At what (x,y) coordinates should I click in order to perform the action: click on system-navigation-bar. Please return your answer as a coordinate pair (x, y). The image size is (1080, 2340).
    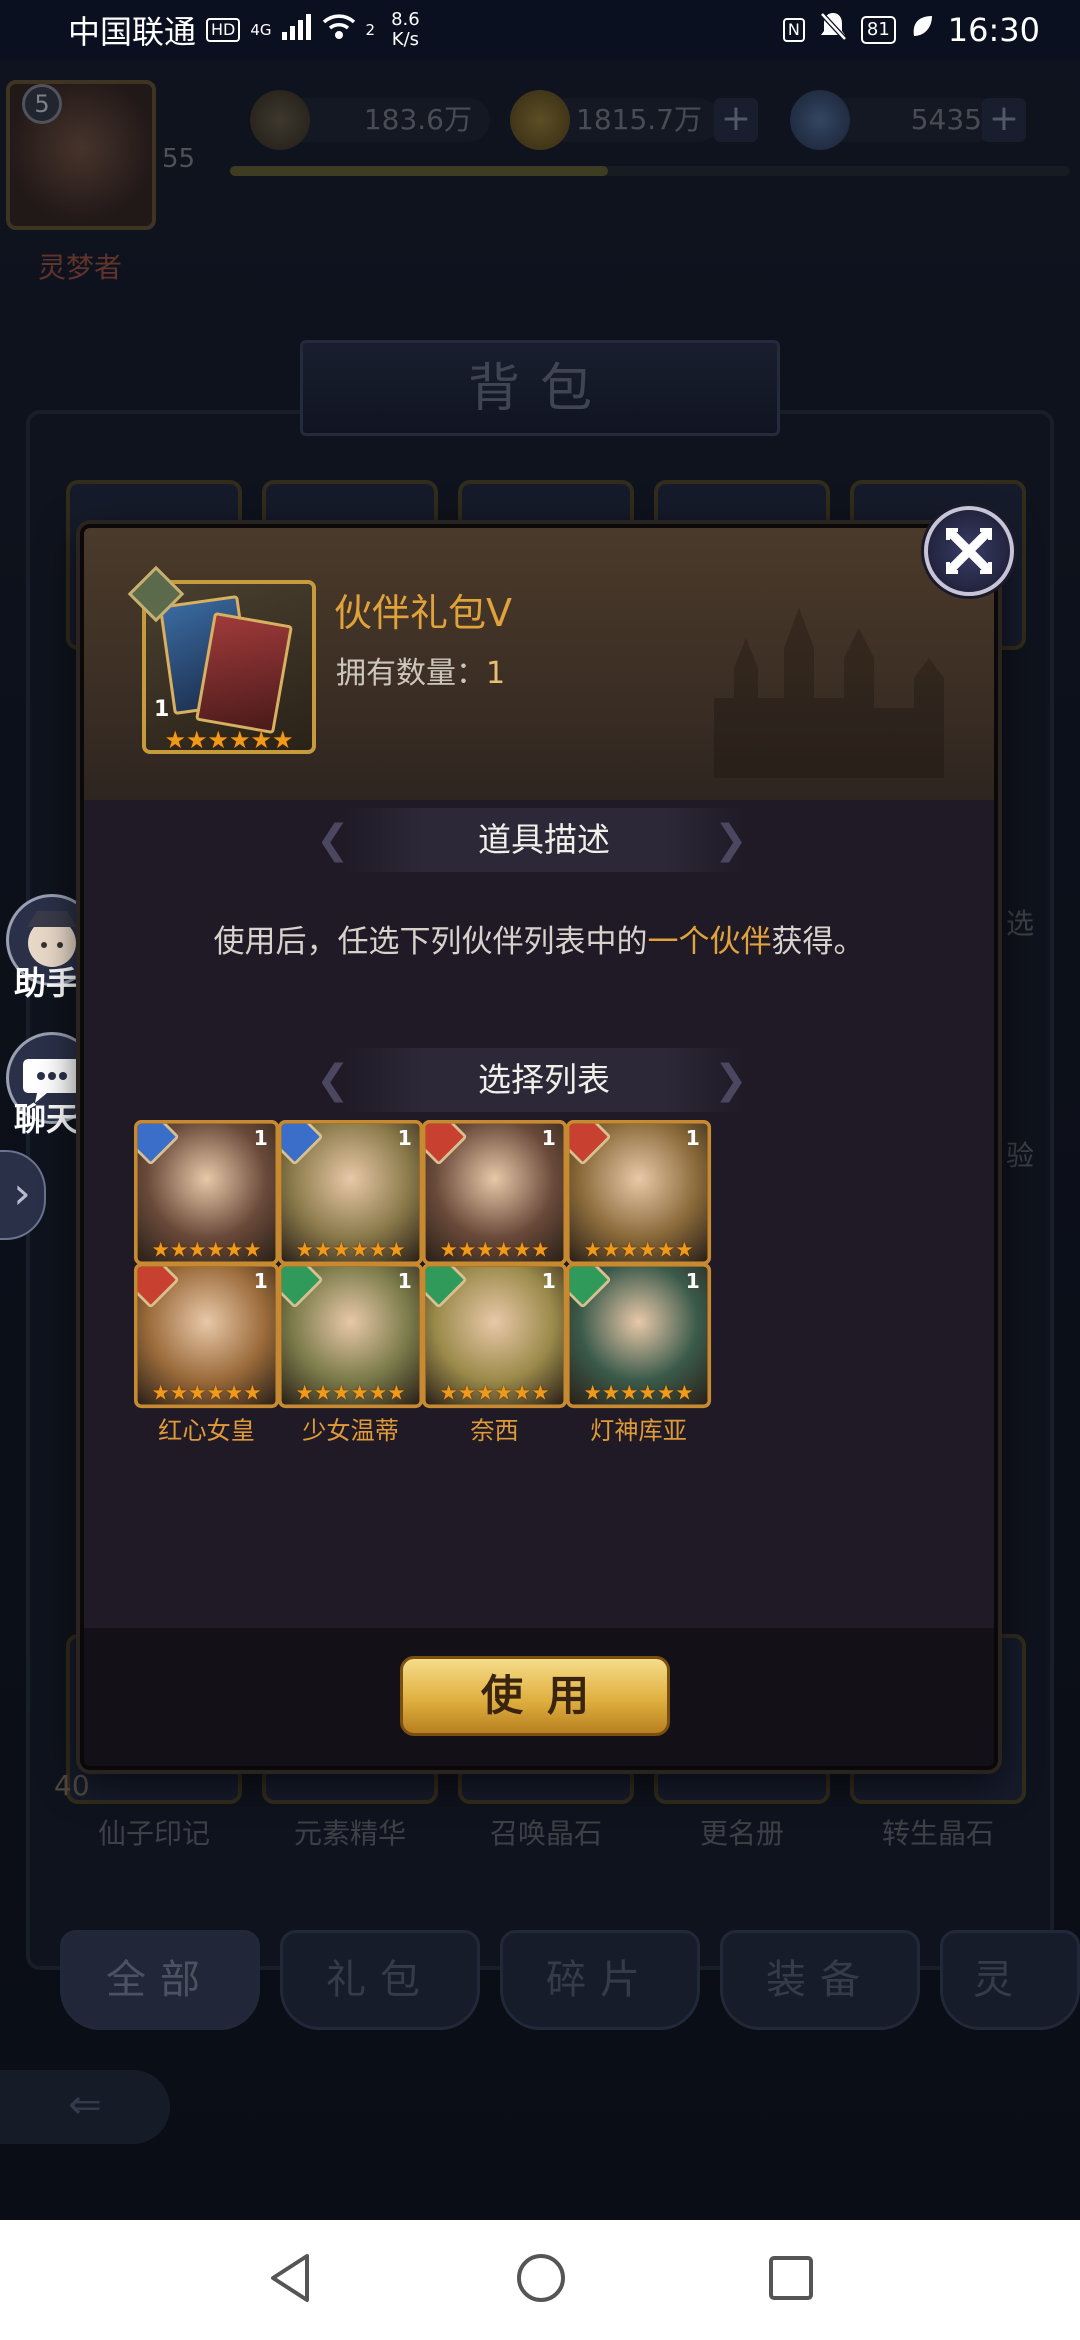
    Looking at the image, I should click on (540, 2280).